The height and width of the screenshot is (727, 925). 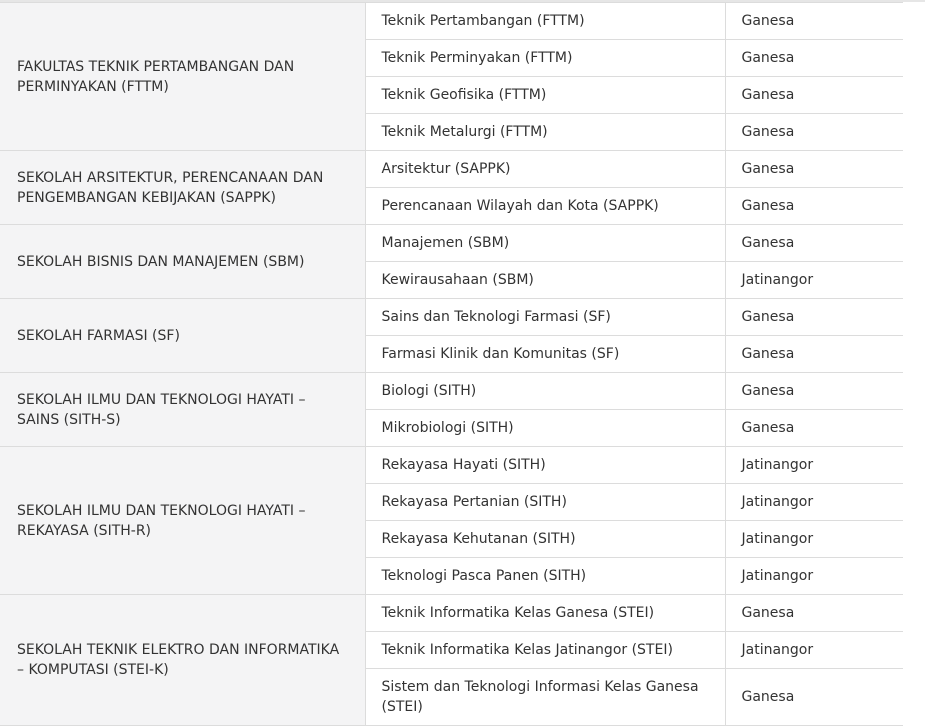 What do you see at coordinates (545, 613) in the screenshot?
I see `program-cell: Teknik Informatika Kelas Ganesa (STEI)` at bounding box center [545, 613].